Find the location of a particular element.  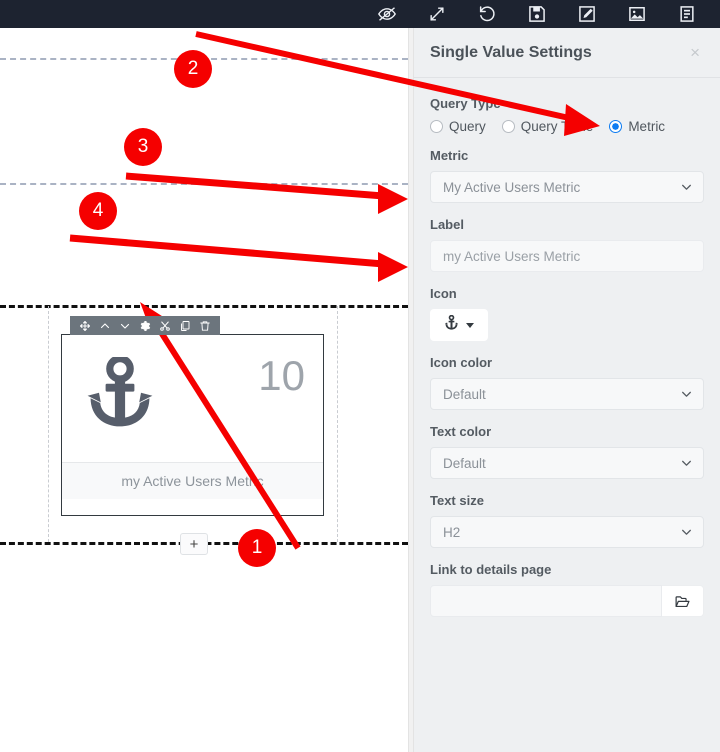

widget-label: my Active Users Metric is located at coordinates (192, 481).